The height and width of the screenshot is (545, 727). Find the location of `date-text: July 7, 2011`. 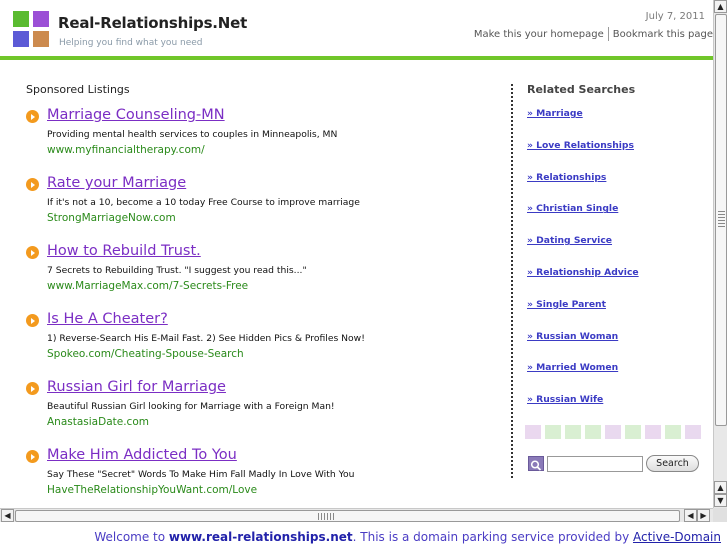

date-text: July 7, 2011 is located at coordinates (675, 16).